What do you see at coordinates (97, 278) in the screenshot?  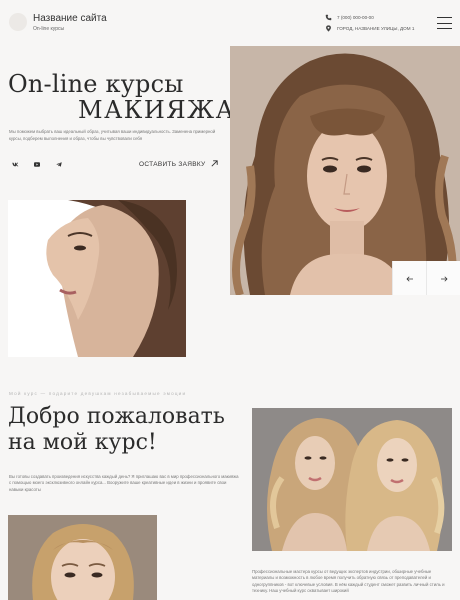 I see `profile-portrait-image` at bounding box center [97, 278].